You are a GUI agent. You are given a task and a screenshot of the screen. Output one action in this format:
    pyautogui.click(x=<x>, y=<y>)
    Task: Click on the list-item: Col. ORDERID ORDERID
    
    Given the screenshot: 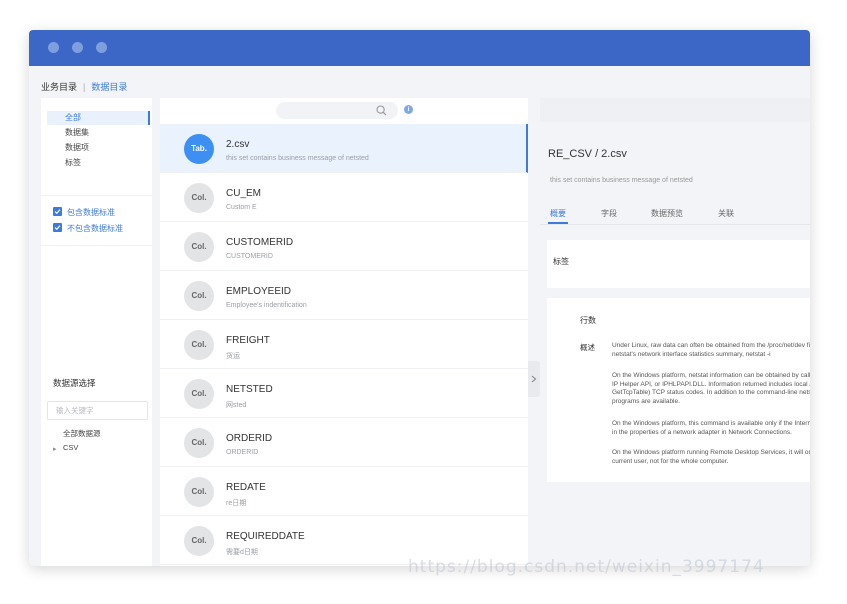 What is the action you would take?
    pyautogui.click(x=344, y=442)
    